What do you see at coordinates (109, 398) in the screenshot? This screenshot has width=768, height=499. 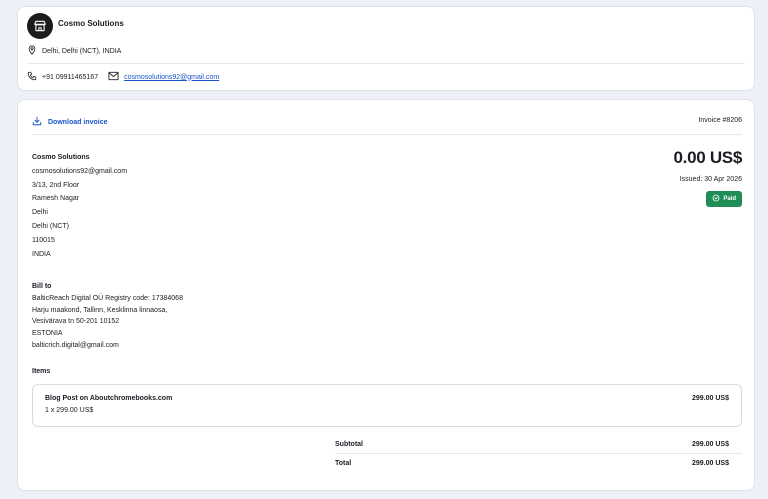 I see `item-title: Blog Post on Aboutchromebooks.com` at bounding box center [109, 398].